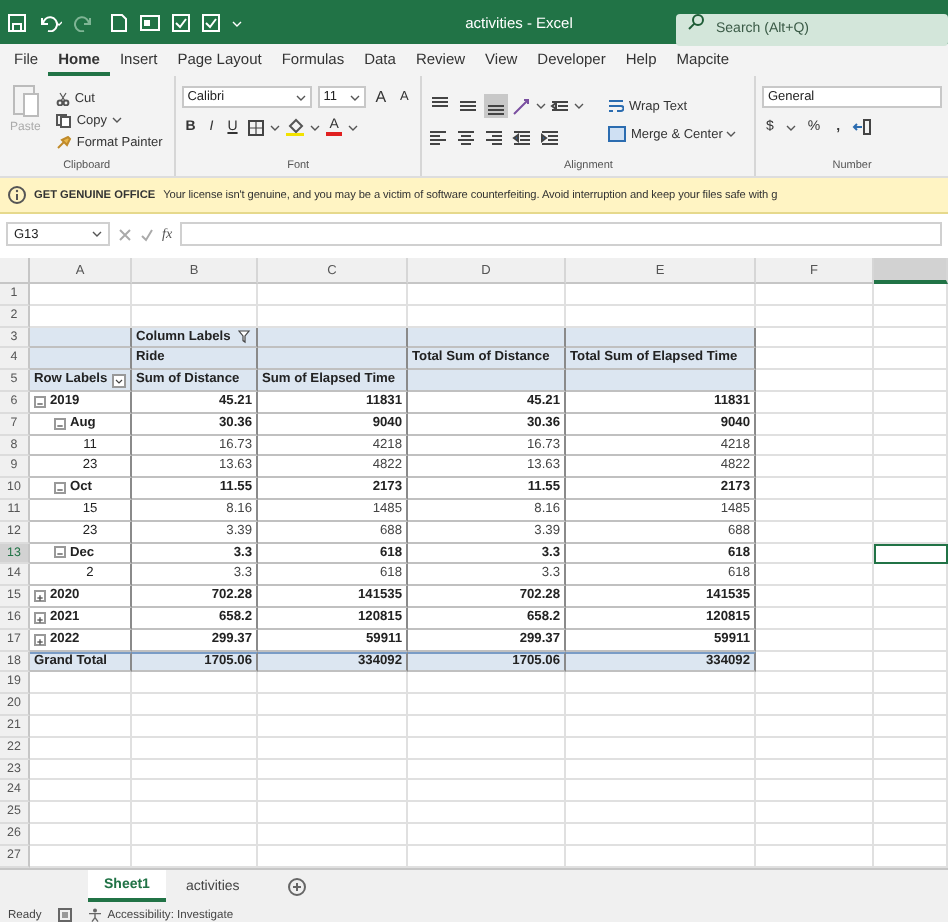  Describe the element at coordinates (64, 915) in the screenshot. I see `macro-icon` at that location.